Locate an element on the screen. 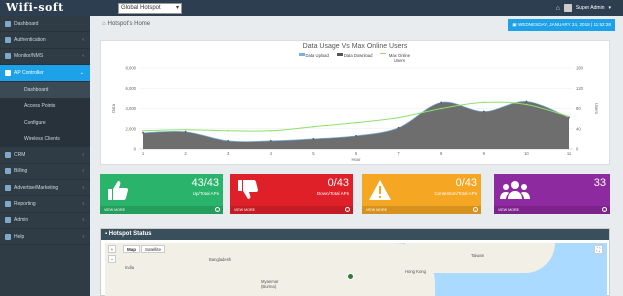  card-label: Contention/Total APs is located at coordinates (455, 193).